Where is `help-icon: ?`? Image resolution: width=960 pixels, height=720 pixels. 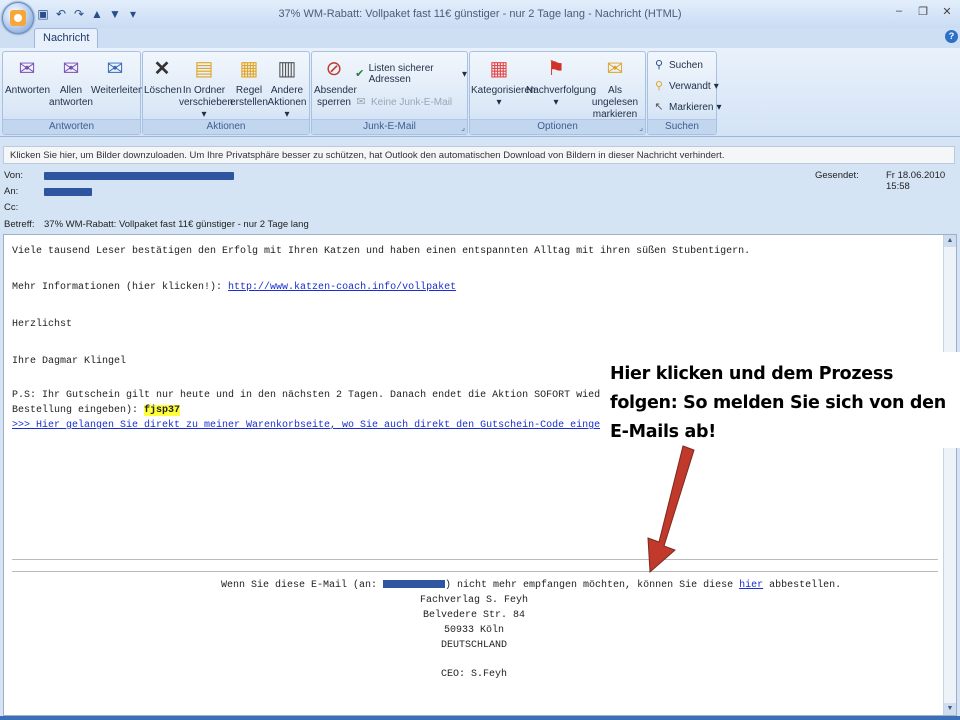 help-icon: ? is located at coordinates (951, 36).